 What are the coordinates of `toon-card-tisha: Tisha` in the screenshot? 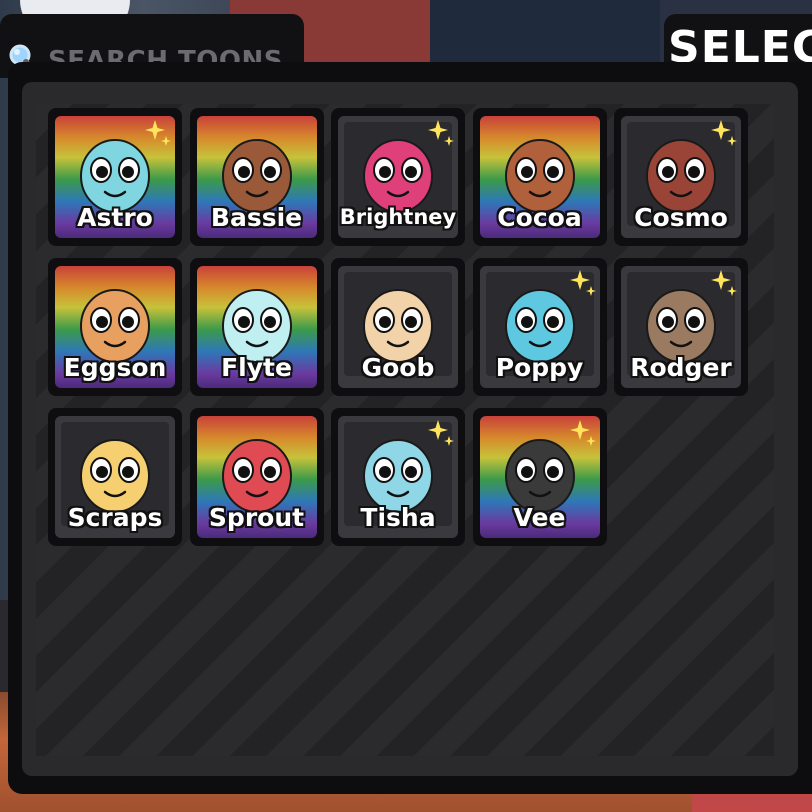 It's located at (398, 477).